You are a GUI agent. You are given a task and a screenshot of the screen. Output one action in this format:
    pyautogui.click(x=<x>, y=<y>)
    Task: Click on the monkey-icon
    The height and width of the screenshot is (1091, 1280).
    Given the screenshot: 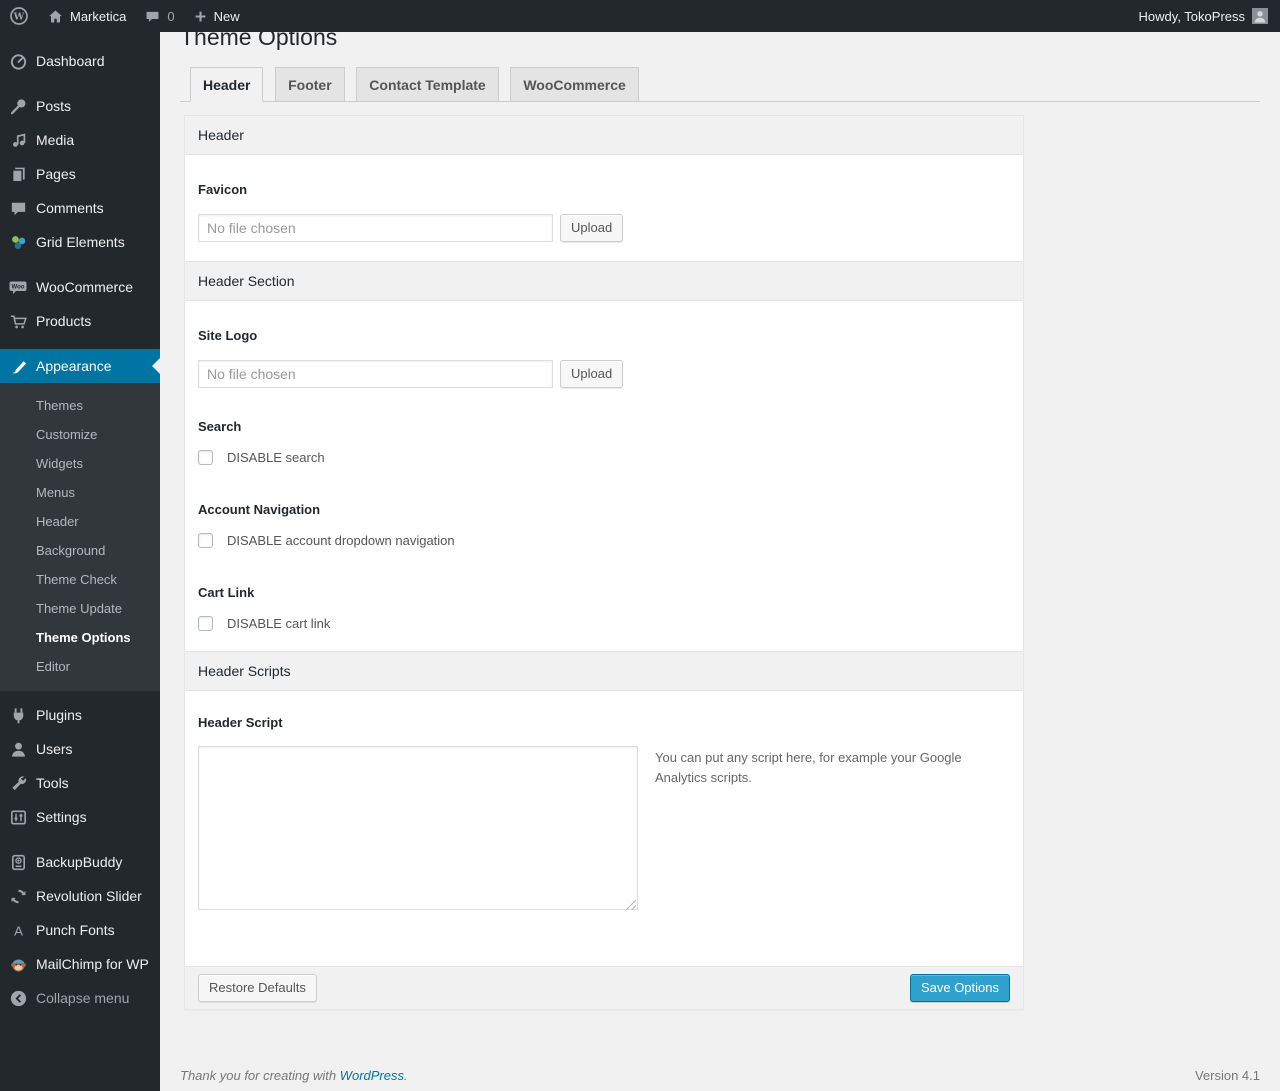 What is the action you would take?
    pyautogui.click(x=18, y=964)
    